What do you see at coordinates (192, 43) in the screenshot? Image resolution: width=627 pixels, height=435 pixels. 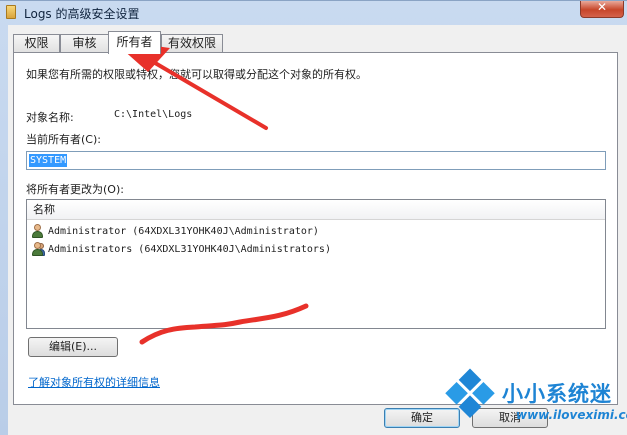 I see `tab-effective-permissions: 有效权限` at bounding box center [192, 43].